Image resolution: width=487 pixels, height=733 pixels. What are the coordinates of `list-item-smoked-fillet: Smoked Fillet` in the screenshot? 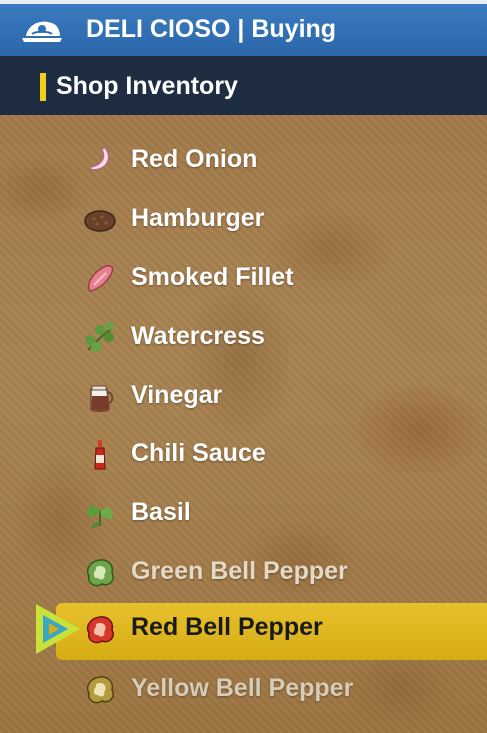 It's located at (243, 279).